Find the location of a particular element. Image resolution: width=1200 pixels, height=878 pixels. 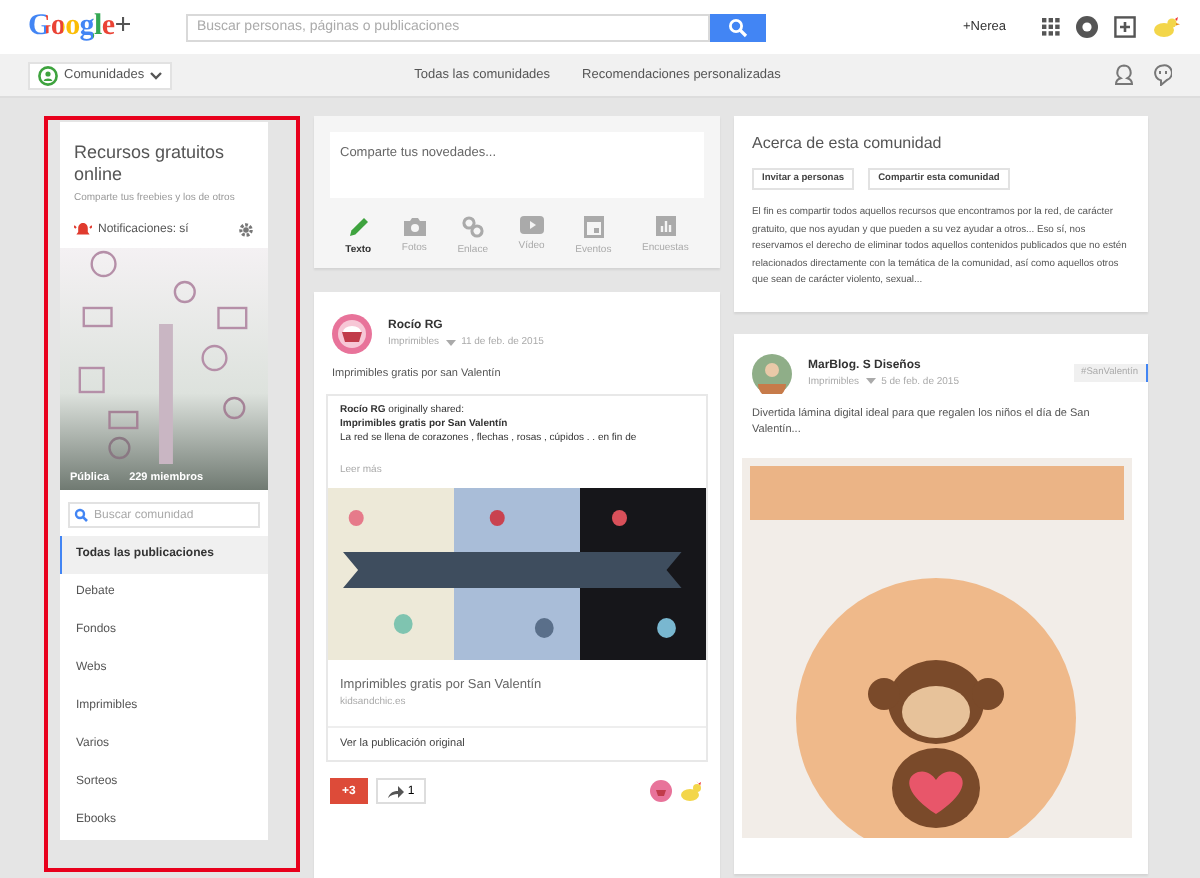

chart-icon is located at coordinates (665, 226).